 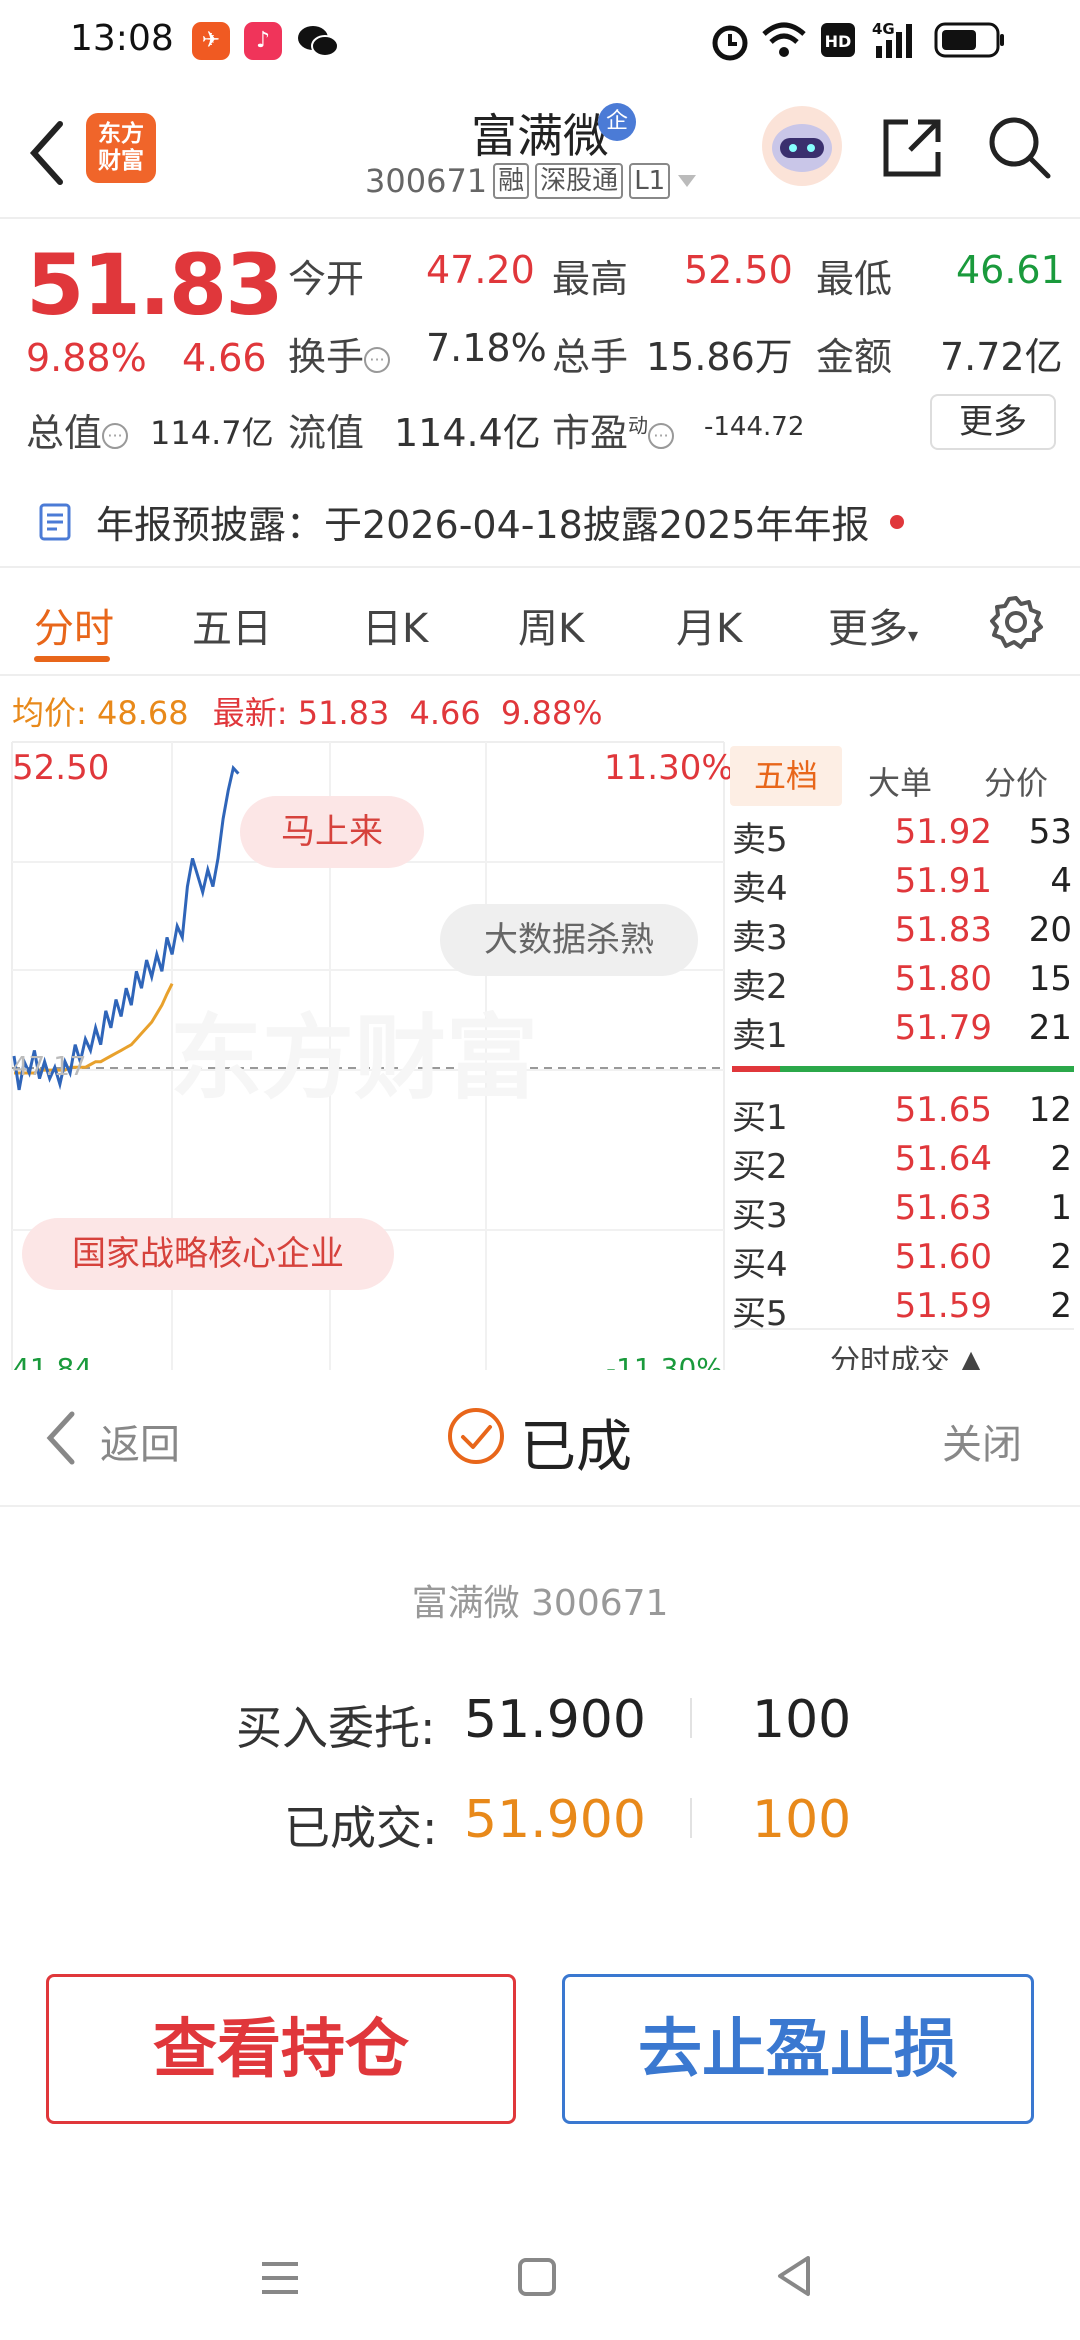 I want to click on tabs-divider, so click(x=540, y=675).